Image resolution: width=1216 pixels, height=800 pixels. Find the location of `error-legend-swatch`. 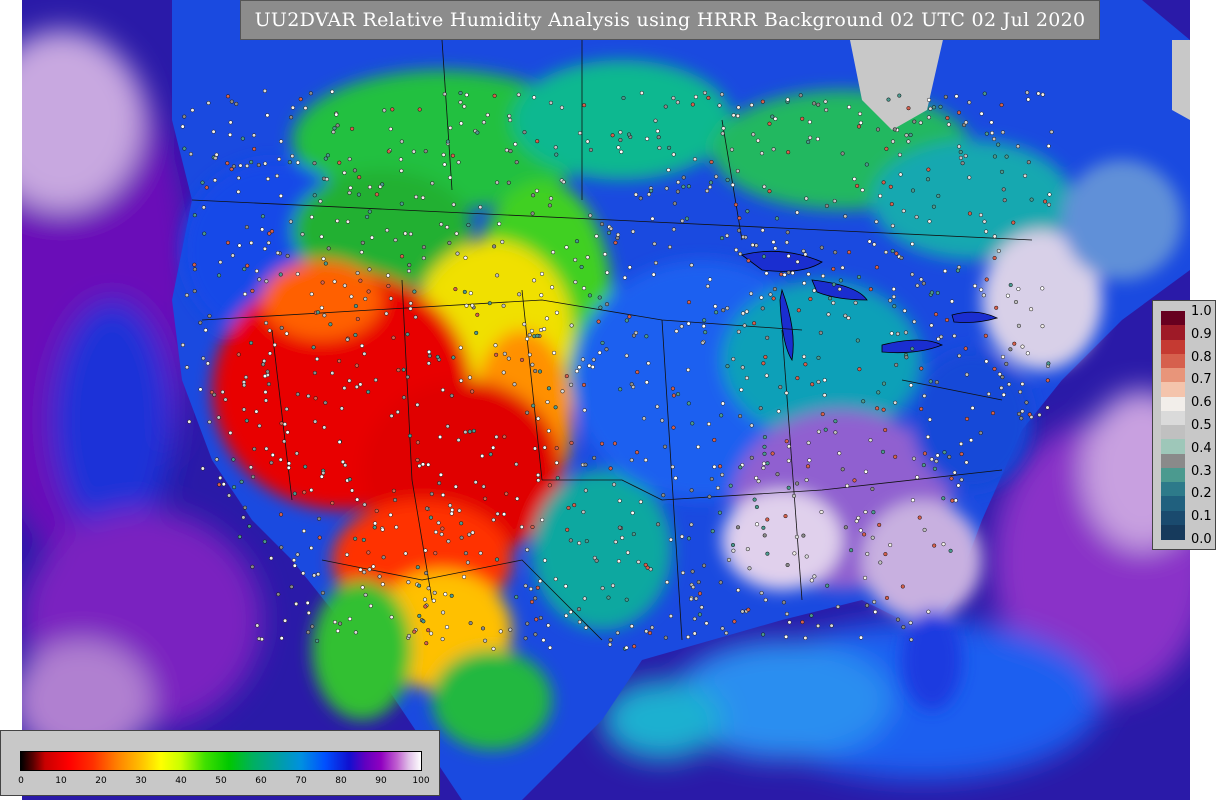

error-legend-swatch is located at coordinates (1173, 475).